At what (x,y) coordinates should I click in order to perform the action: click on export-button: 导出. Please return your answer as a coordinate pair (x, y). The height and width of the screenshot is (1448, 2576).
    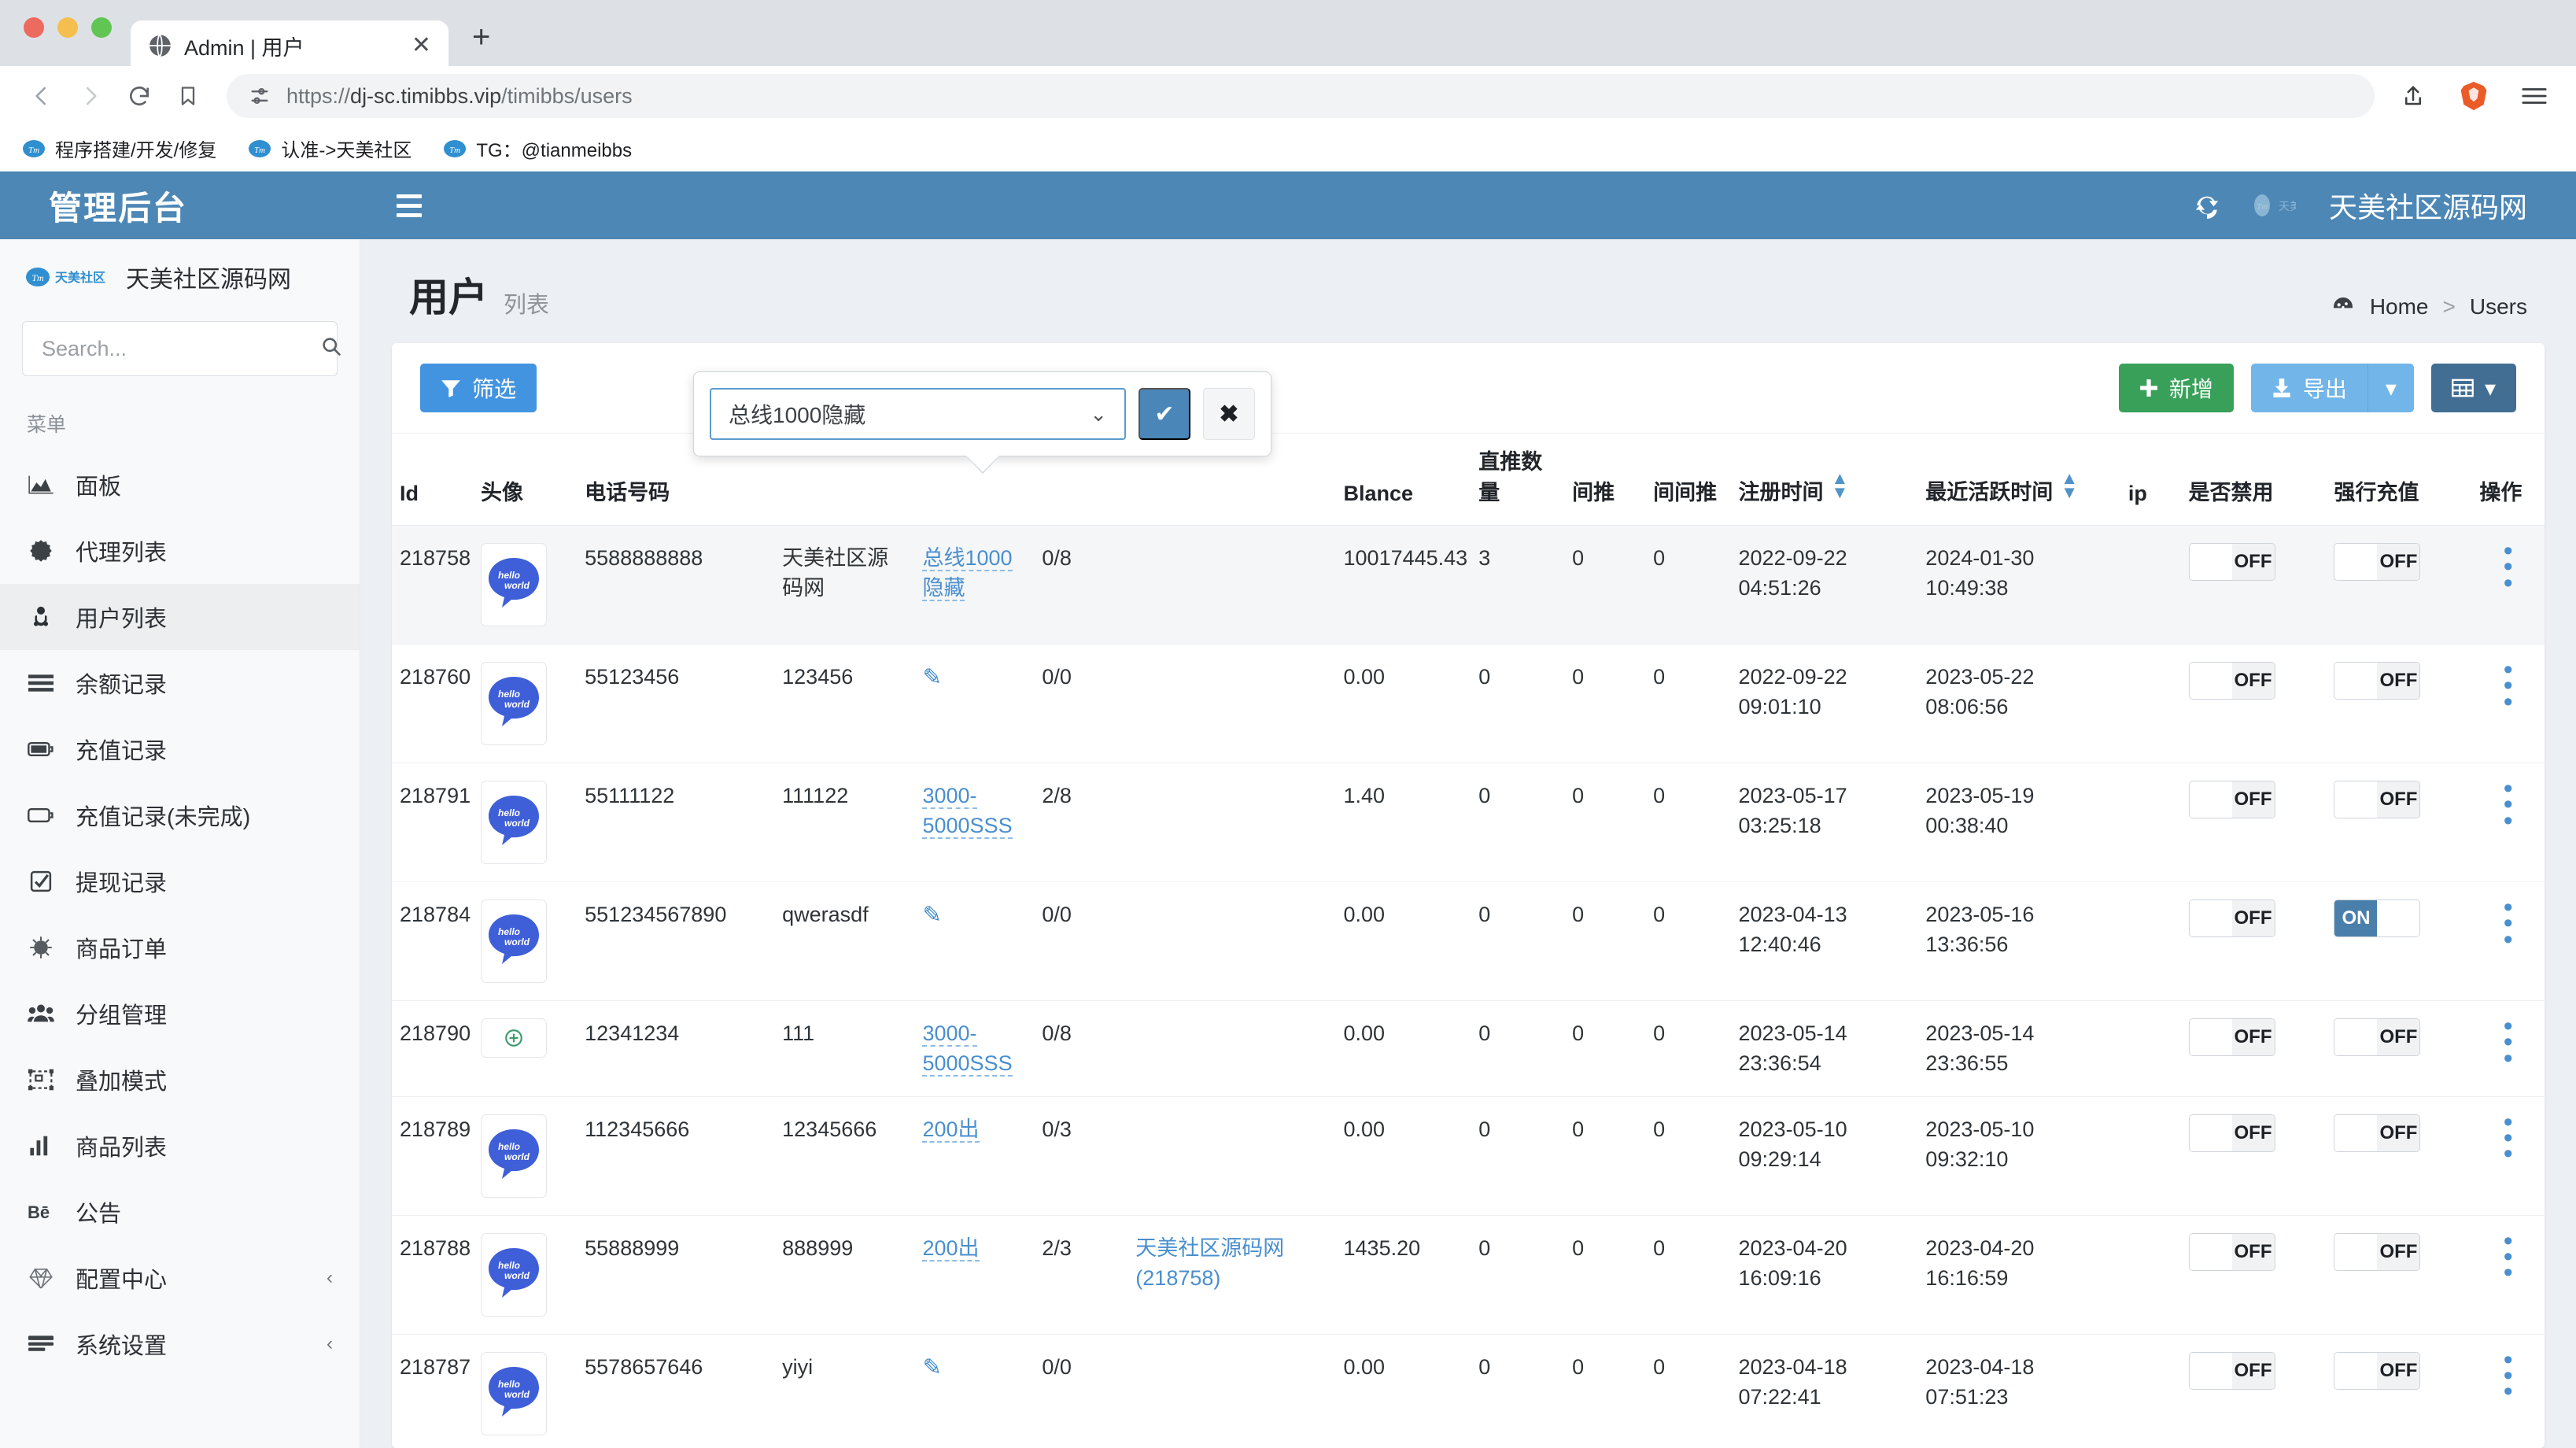
    Looking at the image, I should click on (2308, 388).